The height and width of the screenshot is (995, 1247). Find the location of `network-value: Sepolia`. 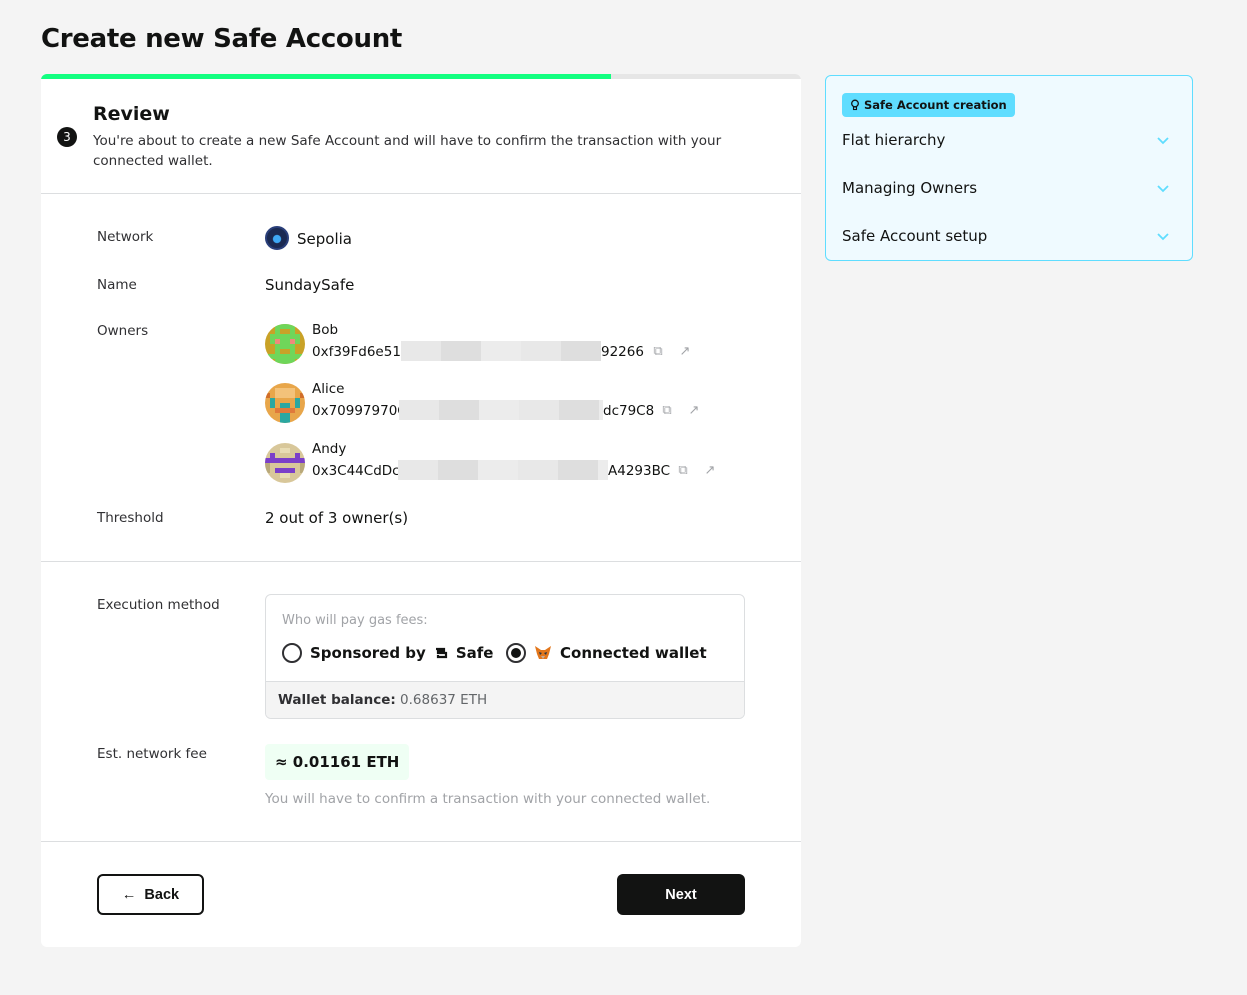

network-value: Sepolia is located at coordinates (324, 239).